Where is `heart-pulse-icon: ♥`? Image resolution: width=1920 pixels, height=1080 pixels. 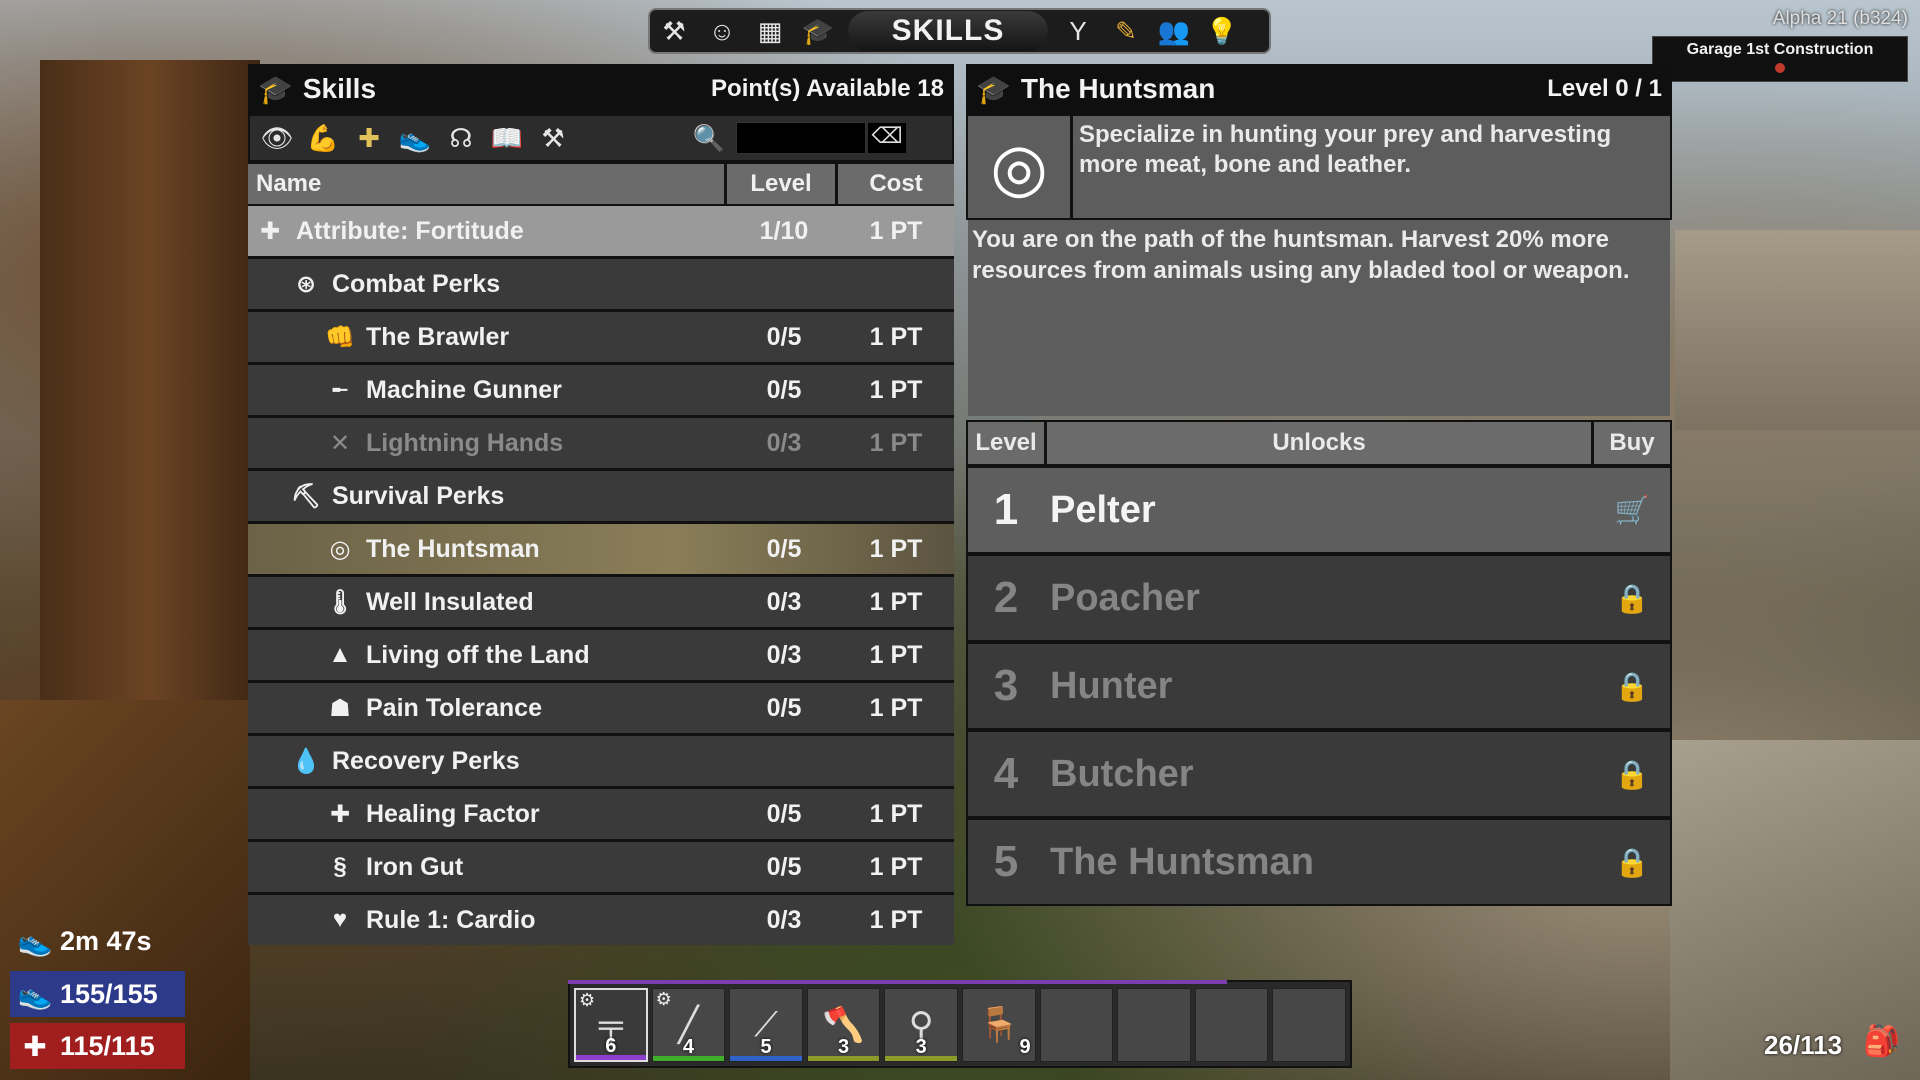
heart-pulse-icon: ♥ is located at coordinates (340, 919).